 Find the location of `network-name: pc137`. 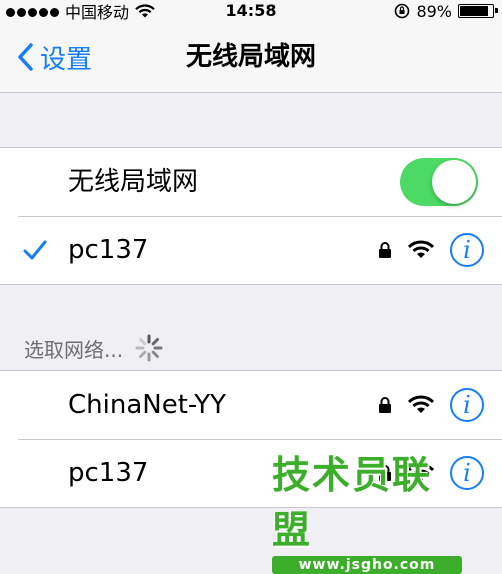

network-name: pc137 is located at coordinates (108, 473).